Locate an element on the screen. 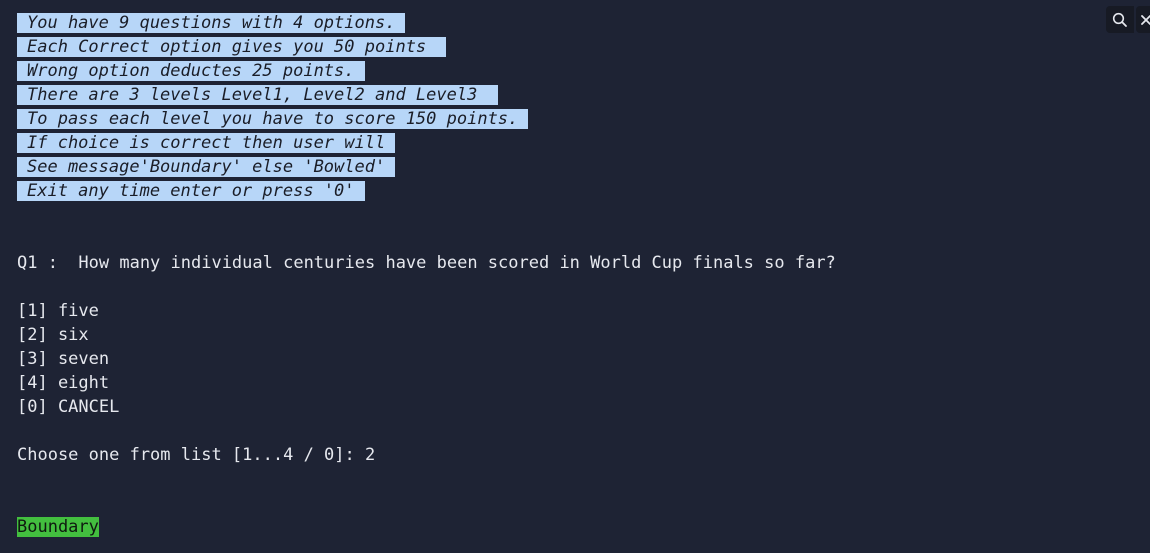 The image size is (1150, 553). option-line: [0] CANCEL is located at coordinates (68, 407).